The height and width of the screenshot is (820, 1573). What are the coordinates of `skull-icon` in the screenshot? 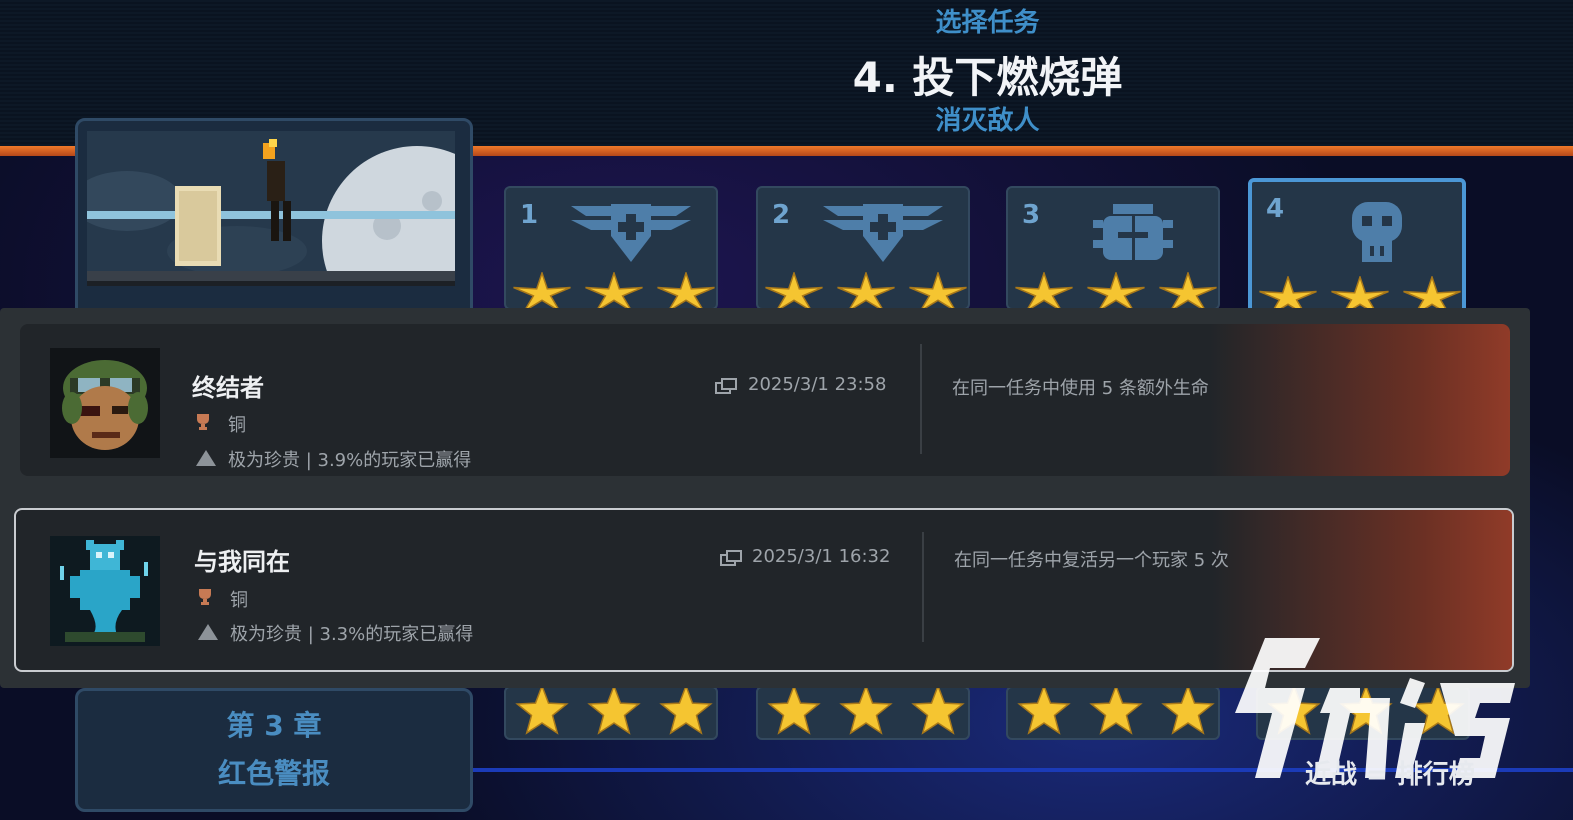 It's located at (1377, 232).